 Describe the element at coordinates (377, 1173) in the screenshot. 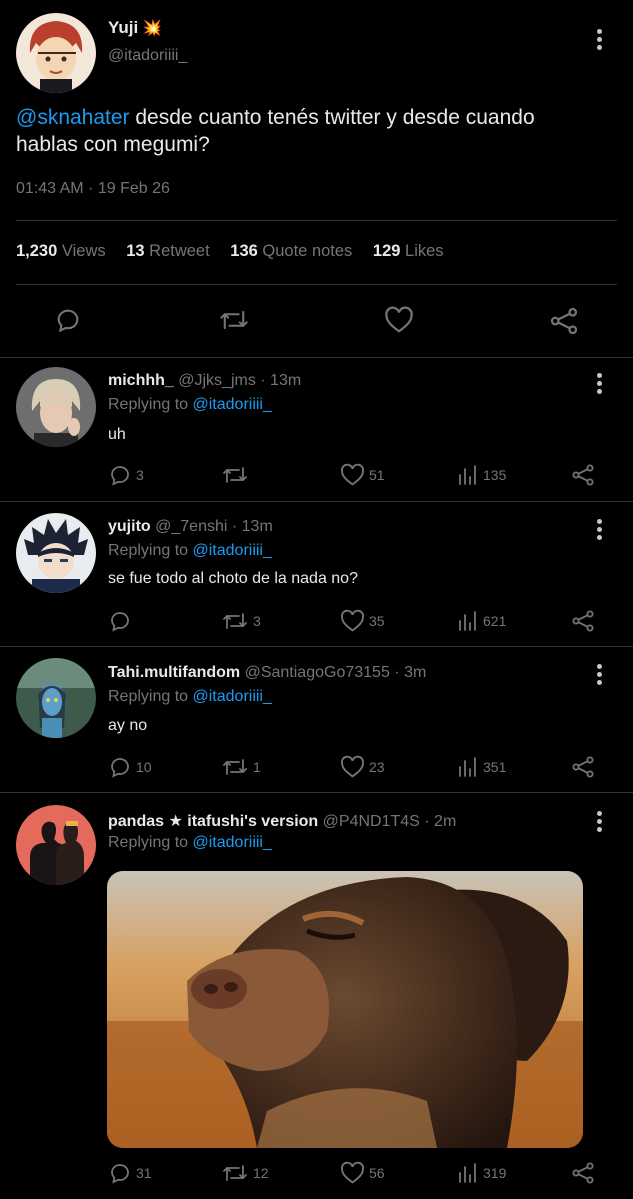

I see `like-count: 56` at that location.